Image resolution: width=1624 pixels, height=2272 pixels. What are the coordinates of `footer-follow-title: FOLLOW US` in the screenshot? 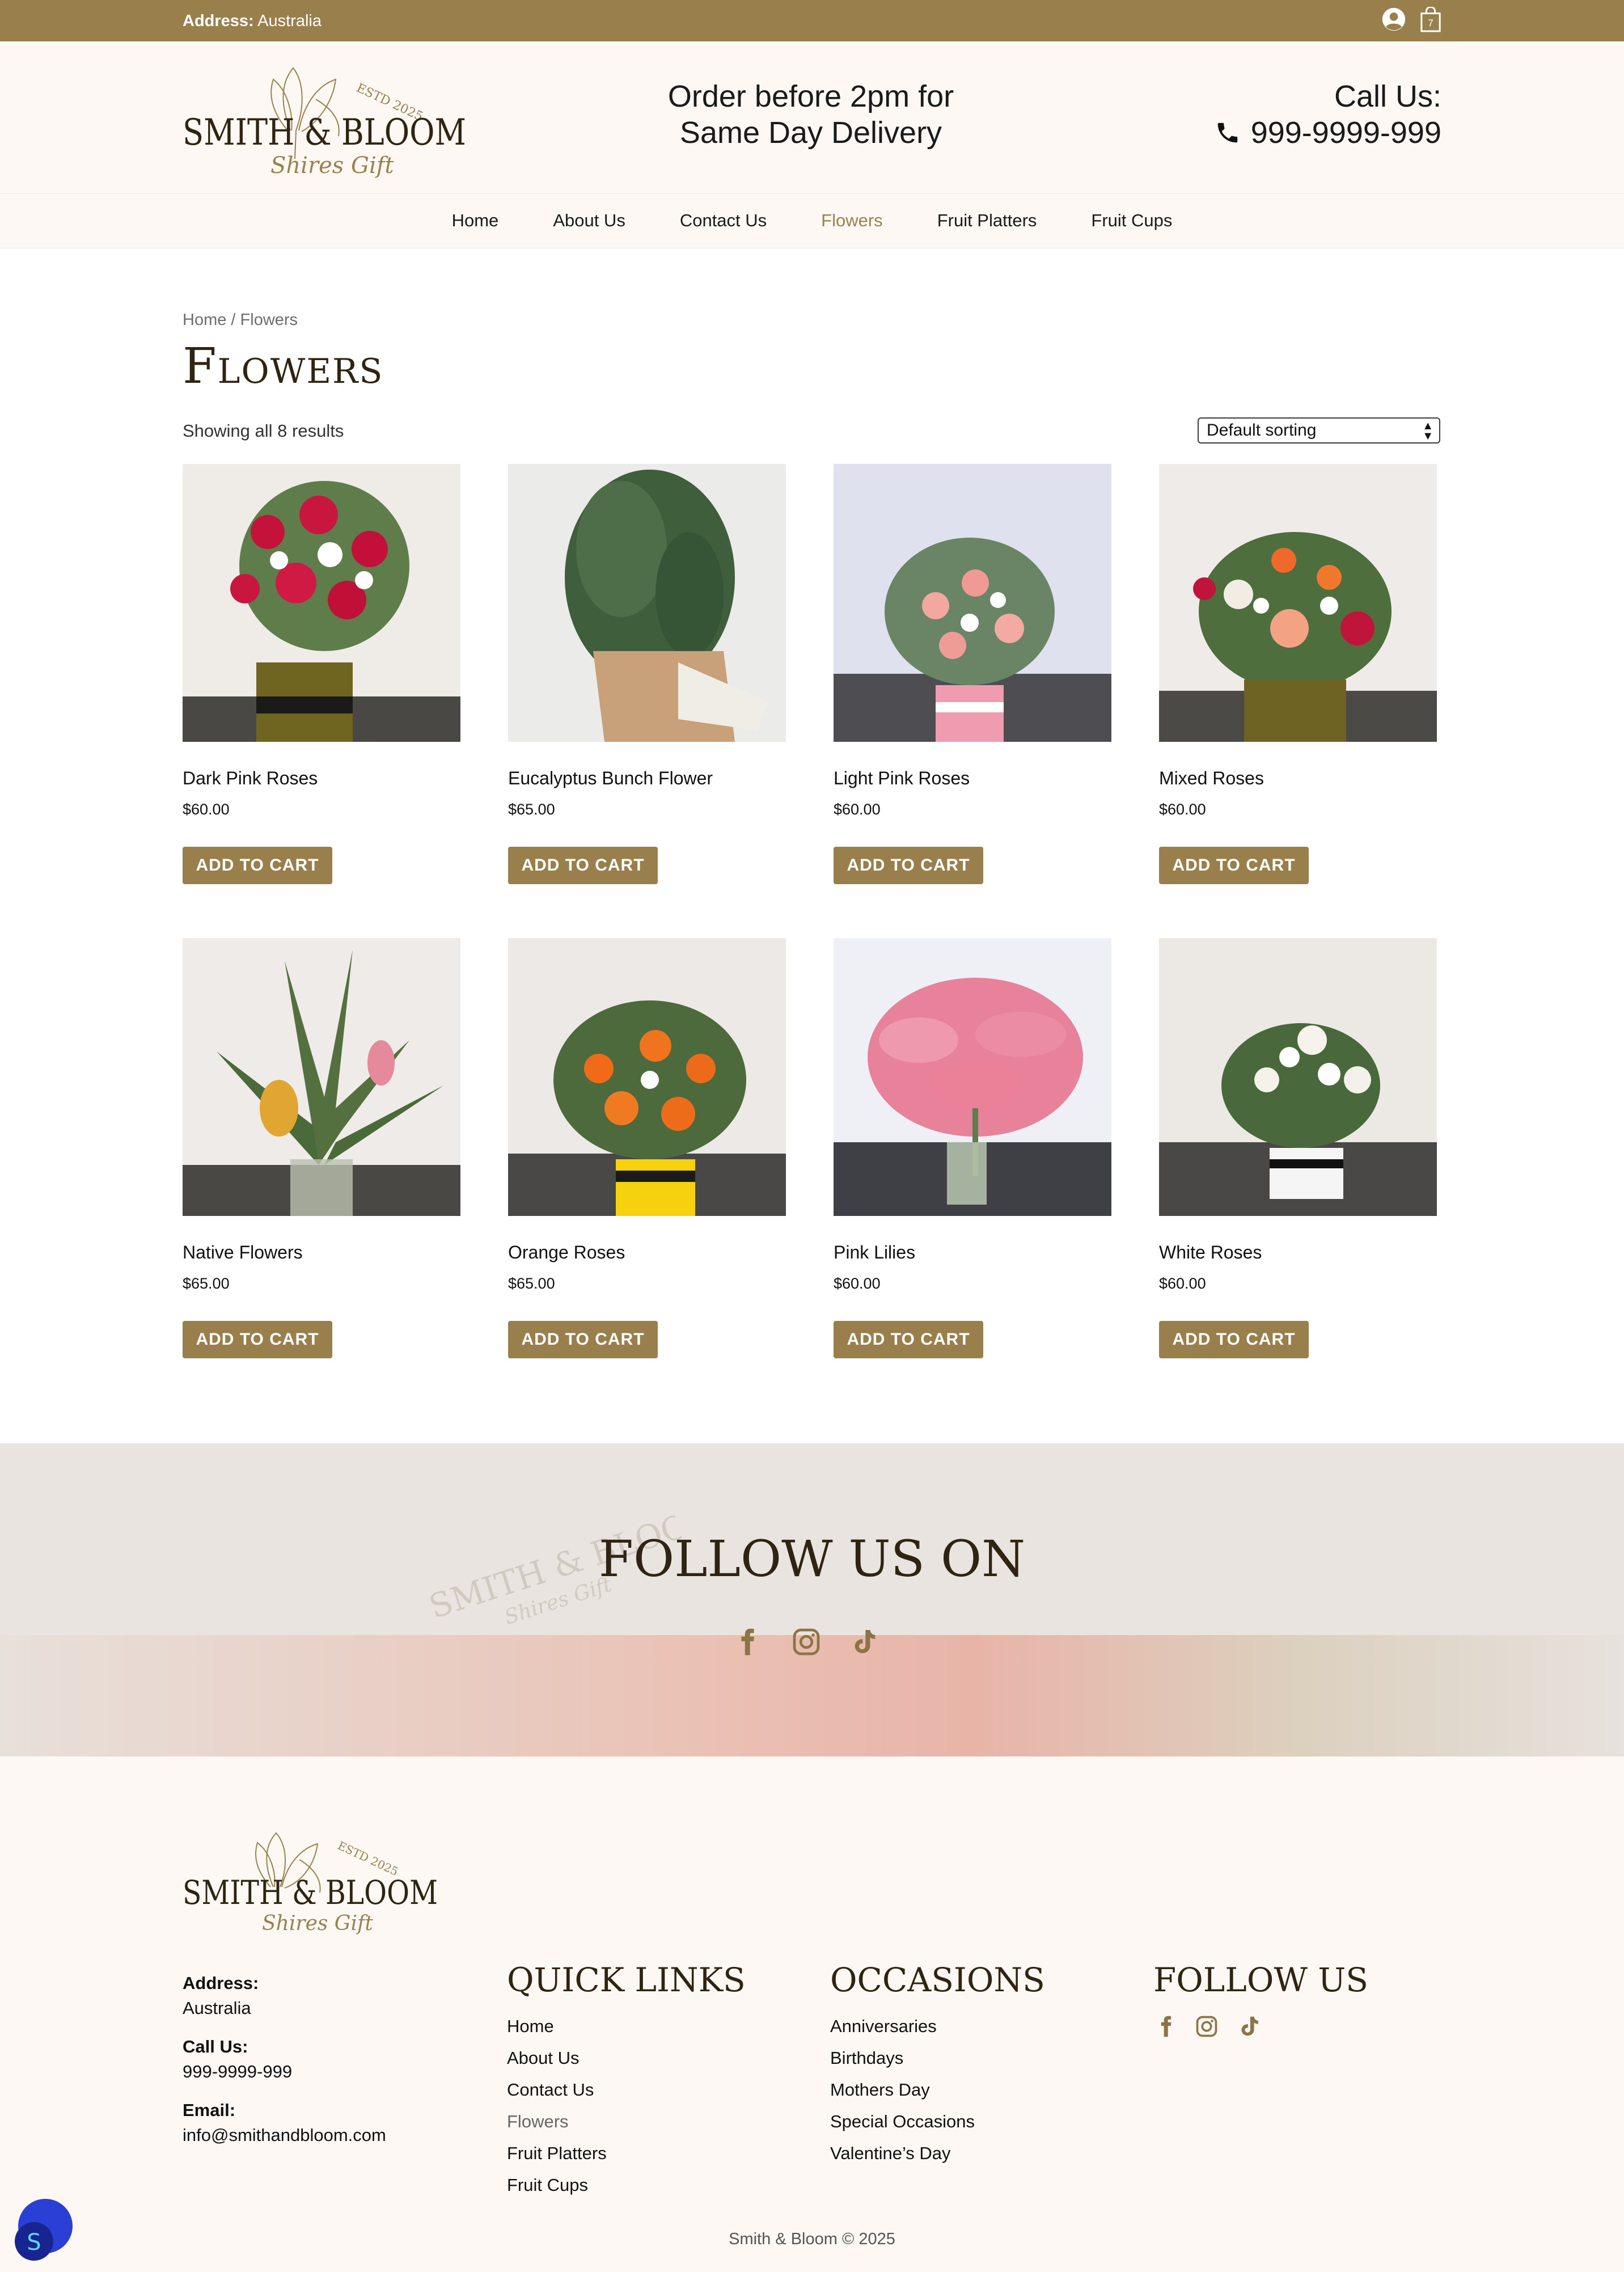 It's located at (1261, 1980).